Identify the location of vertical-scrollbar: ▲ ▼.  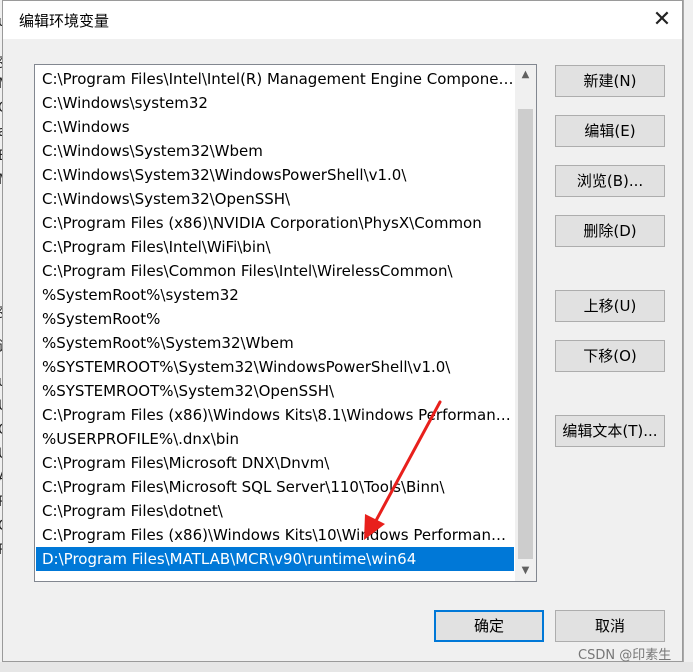
(525, 323).